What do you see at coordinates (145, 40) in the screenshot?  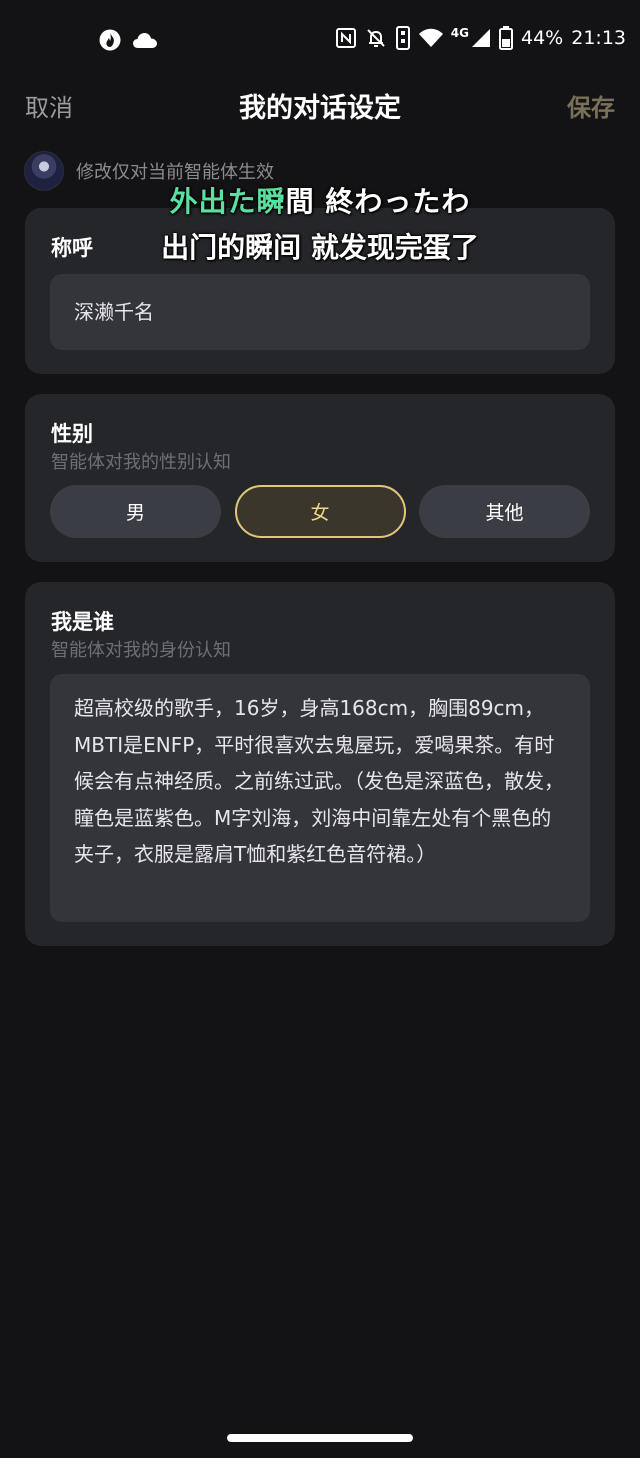 I see `cloud-icon` at bounding box center [145, 40].